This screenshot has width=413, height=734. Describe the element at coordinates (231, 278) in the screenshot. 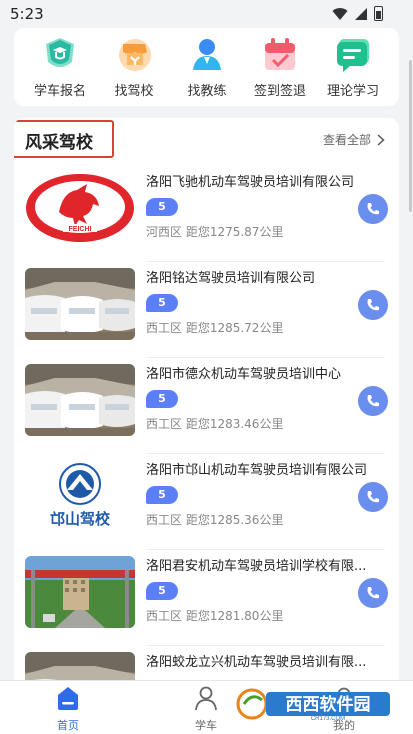

I see `school-name: 洛阳铭达驾驶员培训有限公司` at that location.